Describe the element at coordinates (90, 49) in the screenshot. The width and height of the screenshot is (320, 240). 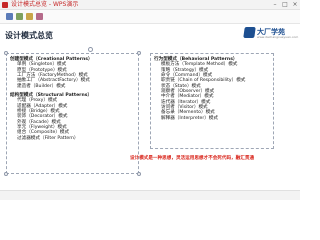
I see `rotate-handle-icon` at that location.